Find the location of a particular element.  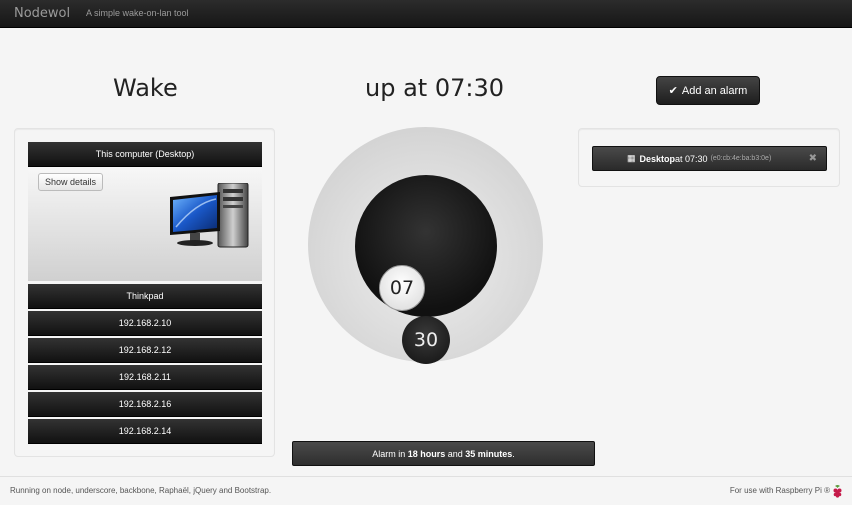

device-item-thinkpad: Thinkpad is located at coordinates (145, 296).